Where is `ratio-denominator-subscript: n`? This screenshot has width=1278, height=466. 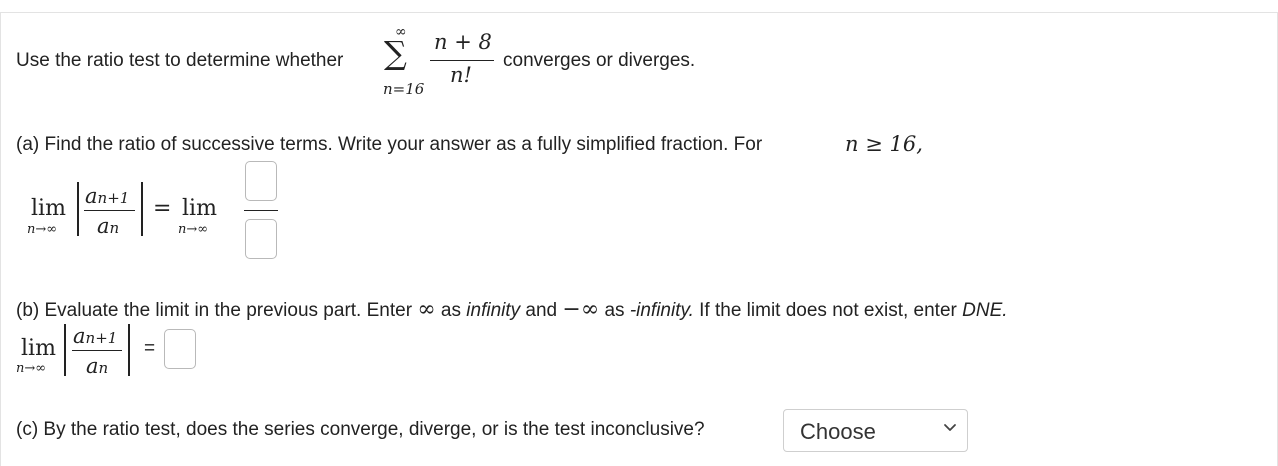 ratio-denominator-subscript: n is located at coordinates (114, 228).